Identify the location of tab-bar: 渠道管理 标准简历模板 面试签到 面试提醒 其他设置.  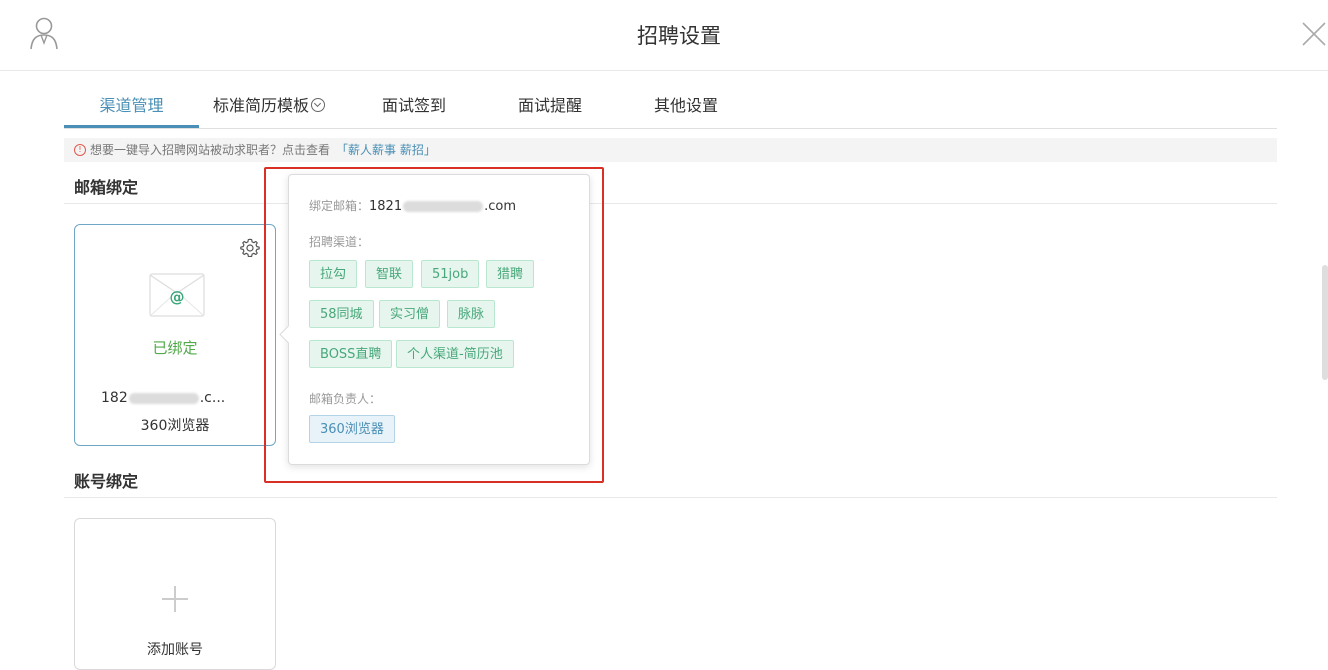
(670, 106).